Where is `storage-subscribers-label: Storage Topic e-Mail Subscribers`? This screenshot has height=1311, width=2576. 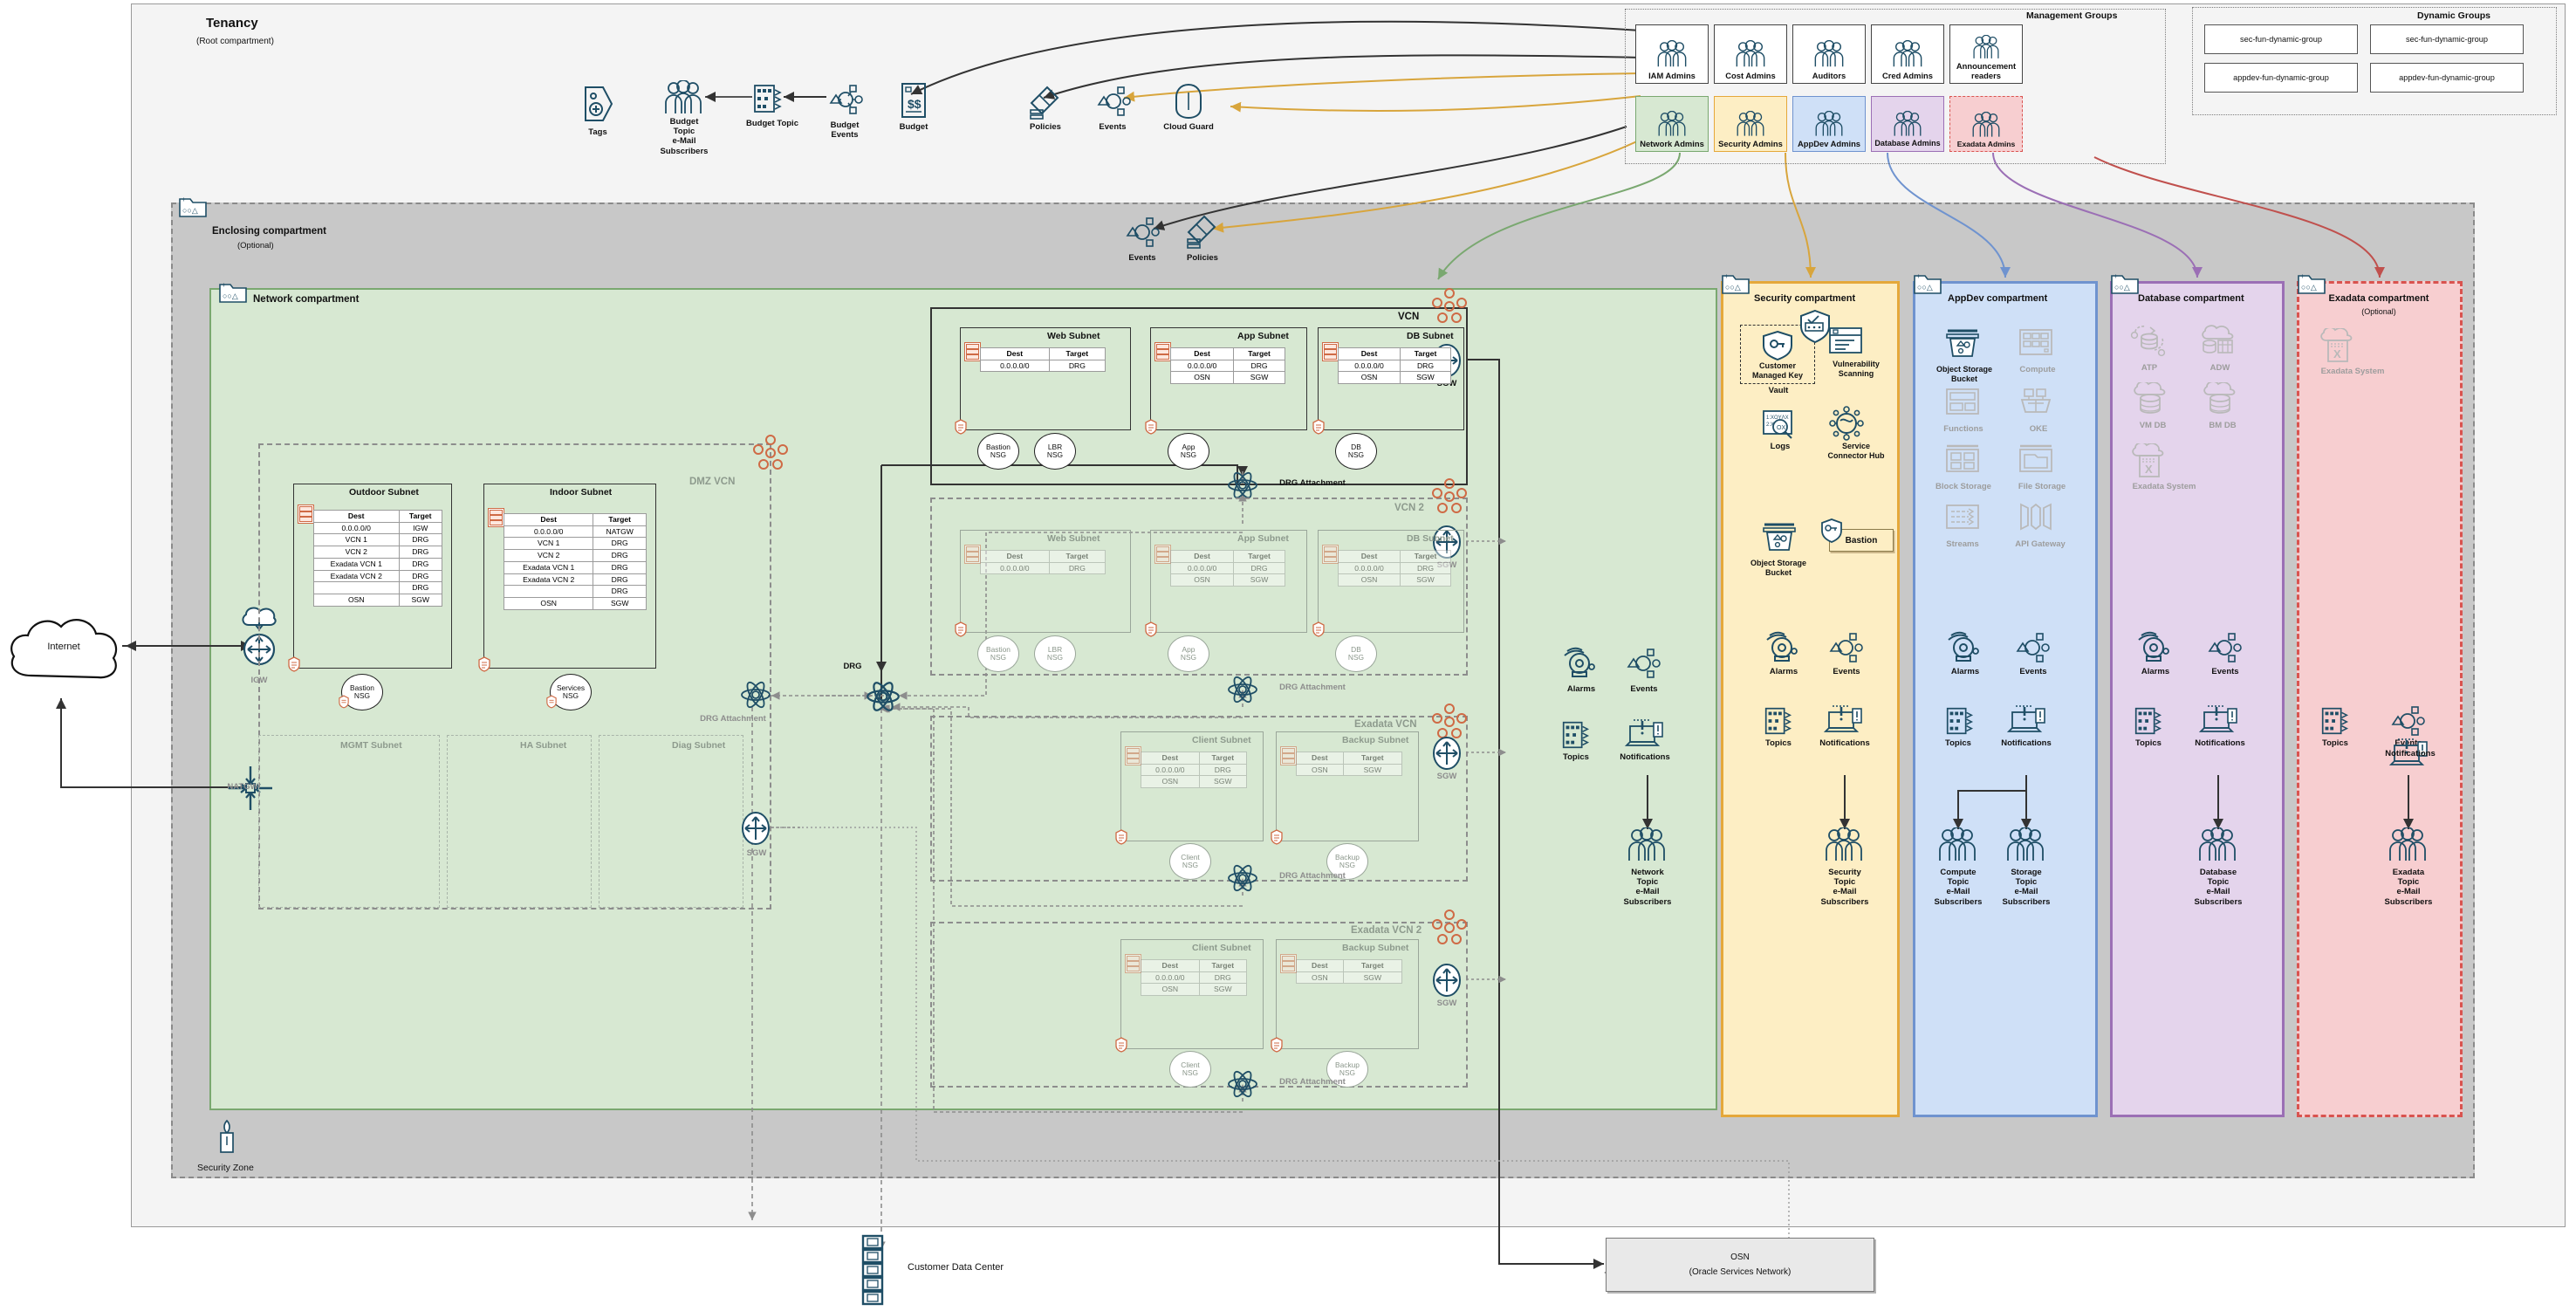 storage-subscribers-label: Storage Topic e-Mail Subscribers is located at coordinates (2027, 887).